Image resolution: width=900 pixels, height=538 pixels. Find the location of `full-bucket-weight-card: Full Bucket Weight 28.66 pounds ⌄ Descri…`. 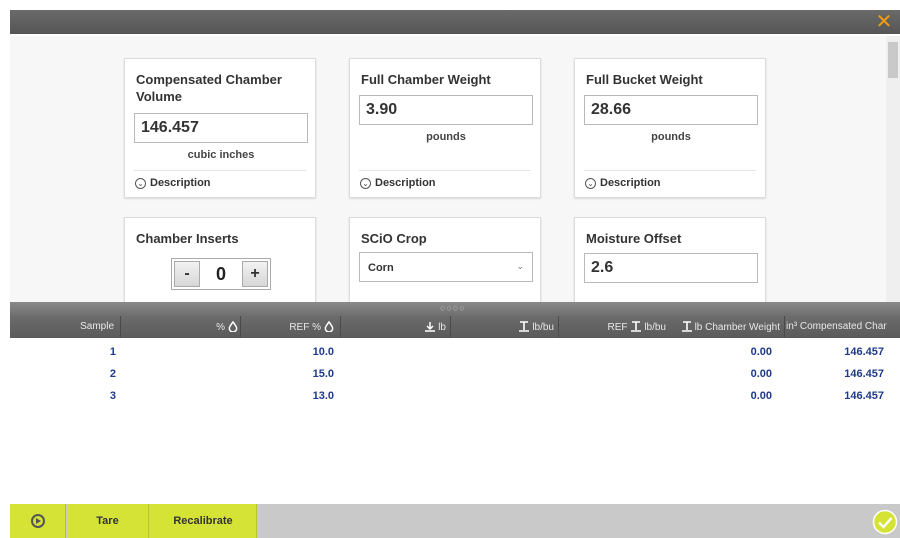

full-bucket-weight-card: Full Bucket Weight 28.66 pounds ⌄ Descri… is located at coordinates (670, 128).